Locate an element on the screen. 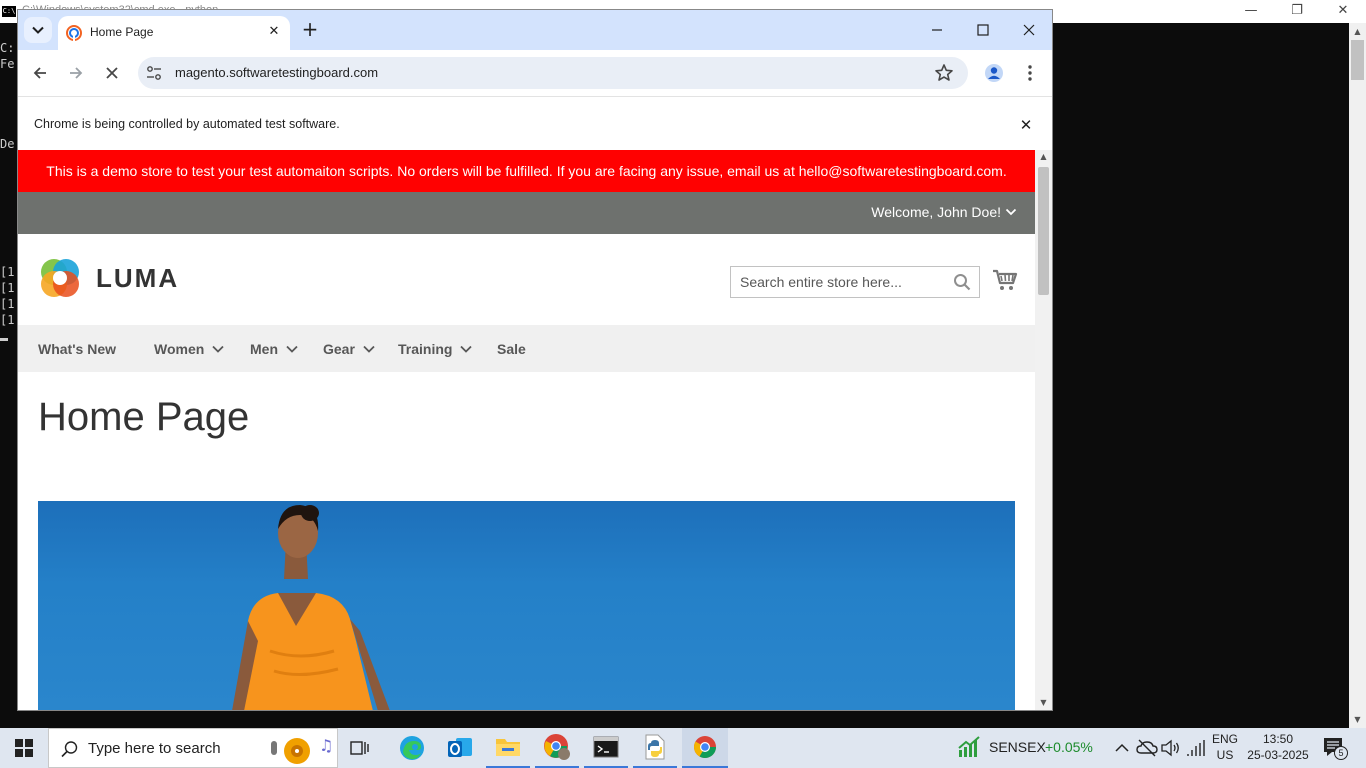 This screenshot has height=768, width=1366. stock-widget: SENSEX +0.05% is located at coordinates (1025, 748).